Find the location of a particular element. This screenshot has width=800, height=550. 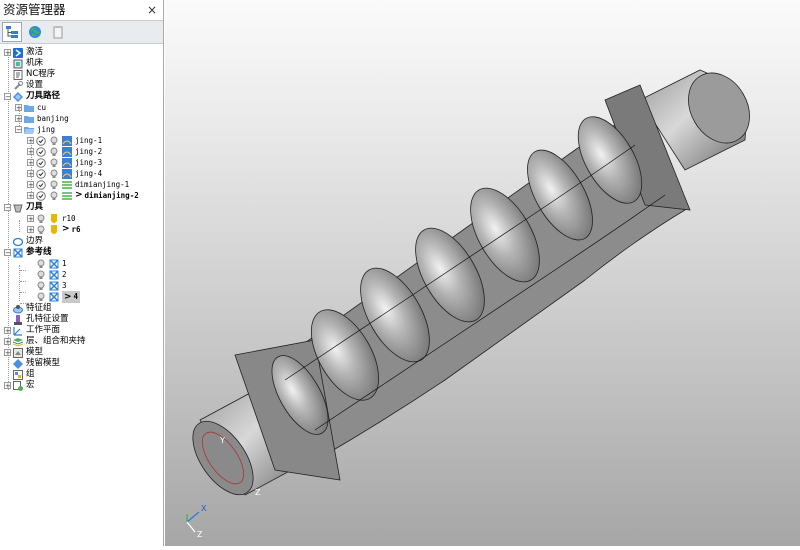

feature-set-icon is located at coordinates (18, 309).